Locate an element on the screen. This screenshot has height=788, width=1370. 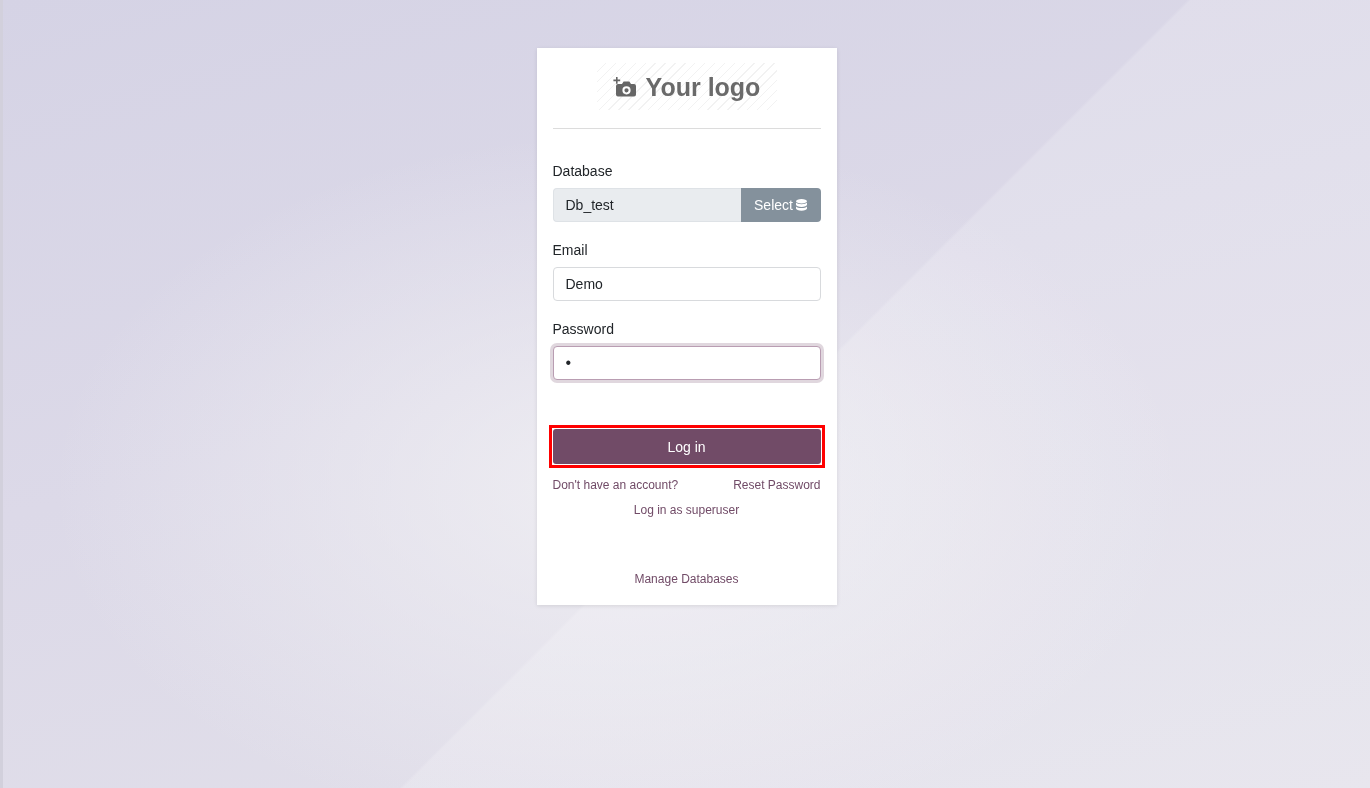
camera-plus-icon is located at coordinates (624, 86).